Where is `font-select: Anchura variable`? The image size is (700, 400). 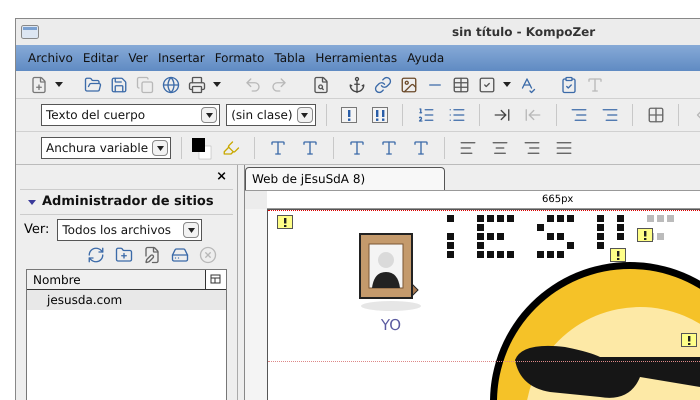 font-select: Anchura variable is located at coordinates (106, 148).